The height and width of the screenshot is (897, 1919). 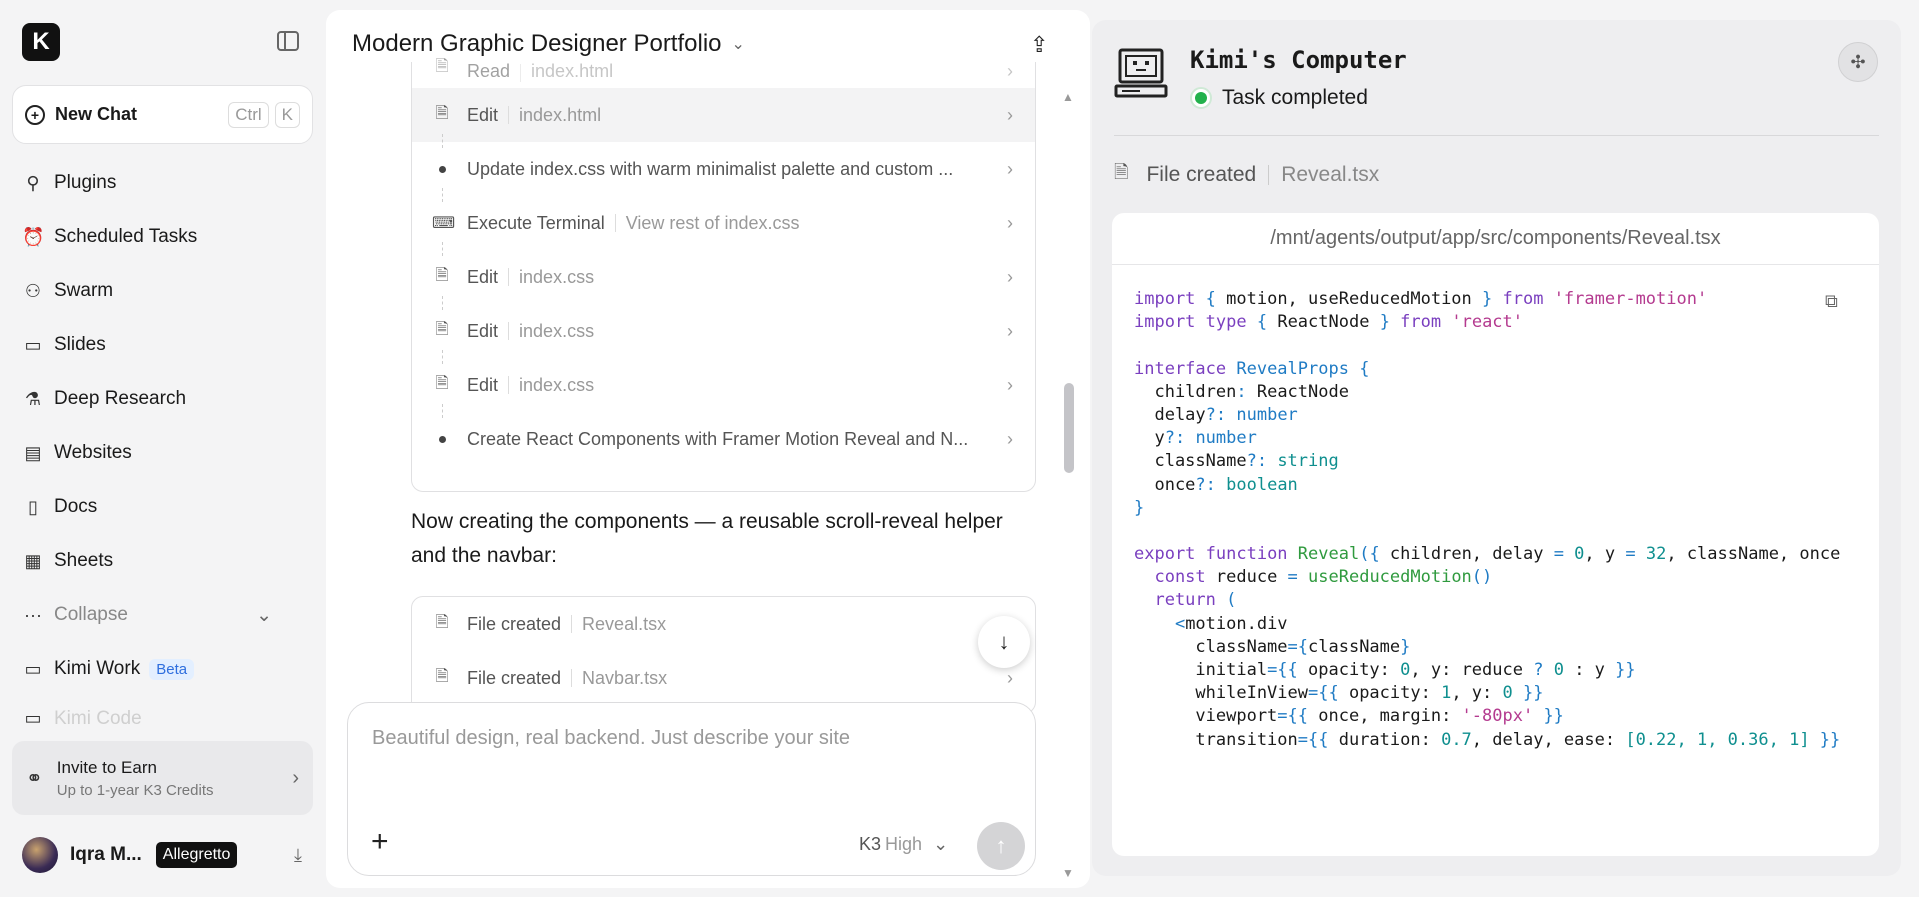 What do you see at coordinates (33, 560) in the screenshot?
I see `table-icon: ▦` at bounding box center [33, 560].